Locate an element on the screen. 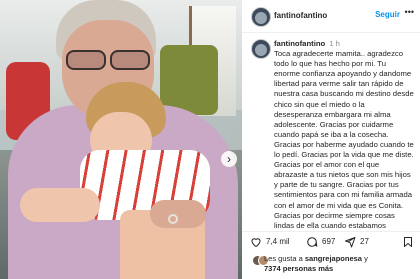 This screenshot has height=279, width=420. photo-child-arm is located at coordinates (60, 205).